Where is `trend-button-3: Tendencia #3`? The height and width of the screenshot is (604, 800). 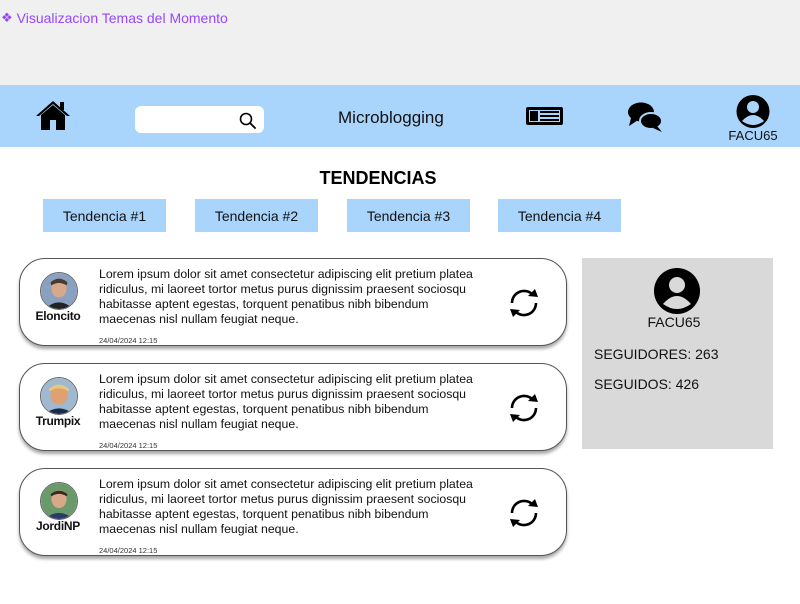 trend-button-3: Tendencia #3 is located at coordinates (408, 215).